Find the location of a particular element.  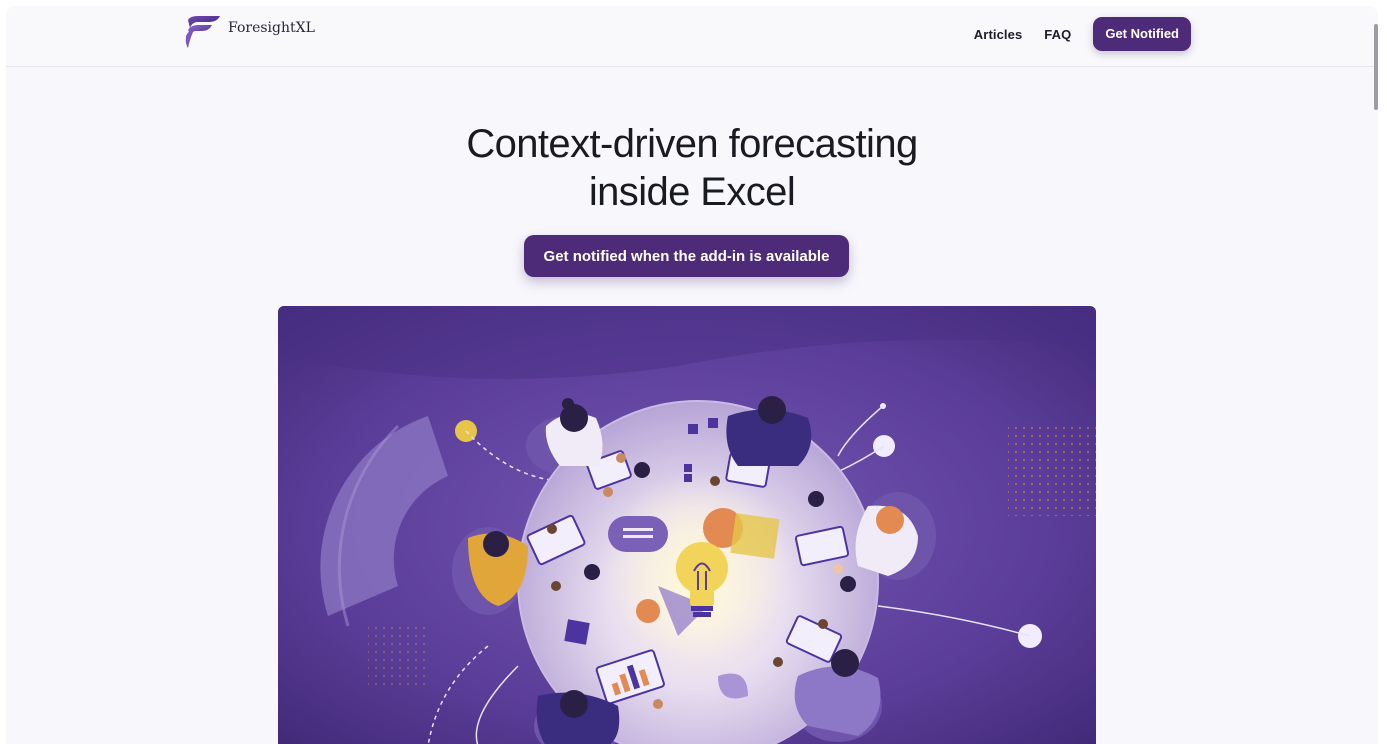

brand-logo-link: ForesightXL is located at coordinates (249, 33).